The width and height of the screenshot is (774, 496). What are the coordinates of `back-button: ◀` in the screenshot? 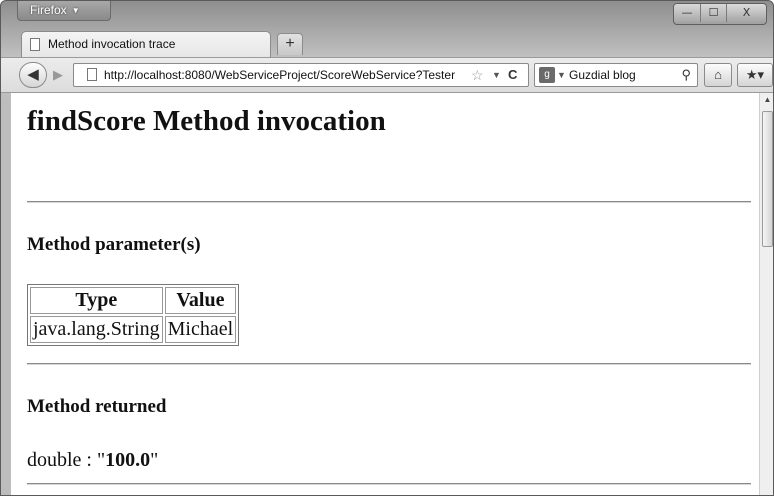 It's located at (33, 75).